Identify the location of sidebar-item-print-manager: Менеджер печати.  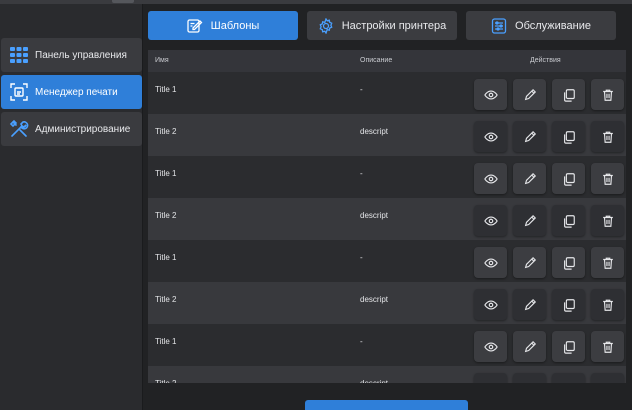
(71, 92).